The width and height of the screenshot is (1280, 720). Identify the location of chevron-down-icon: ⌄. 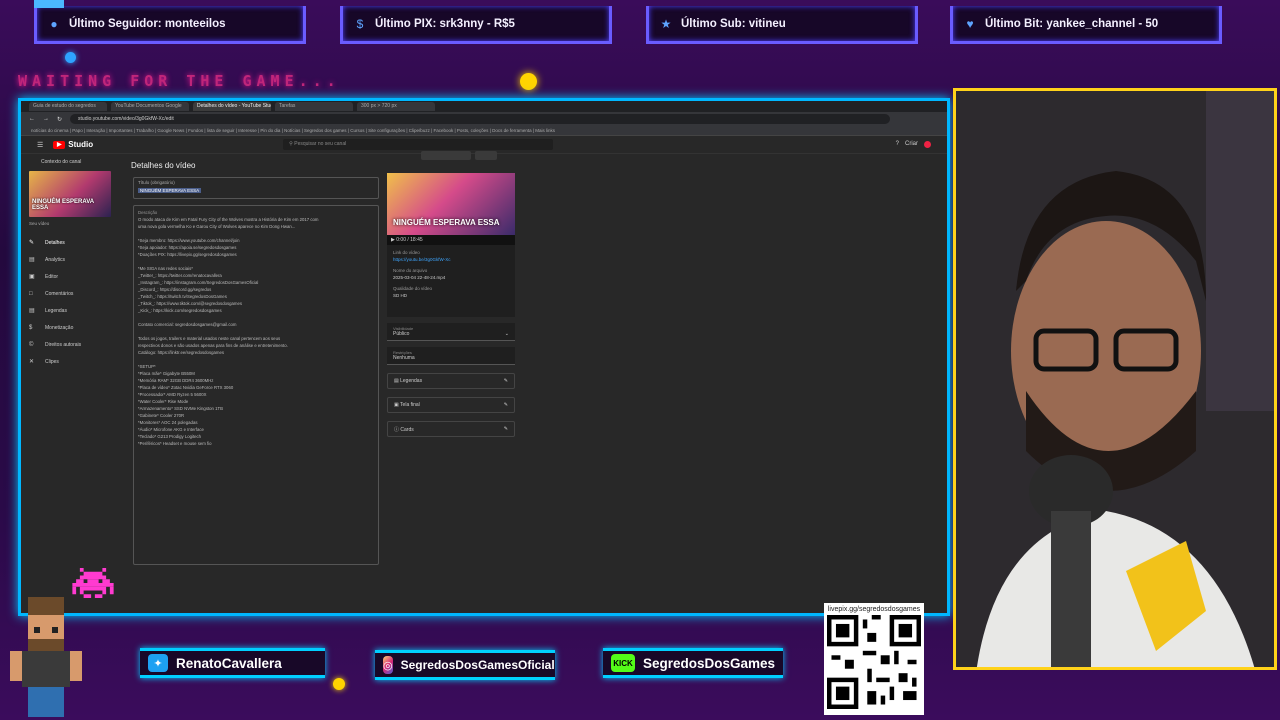
(506, 334).